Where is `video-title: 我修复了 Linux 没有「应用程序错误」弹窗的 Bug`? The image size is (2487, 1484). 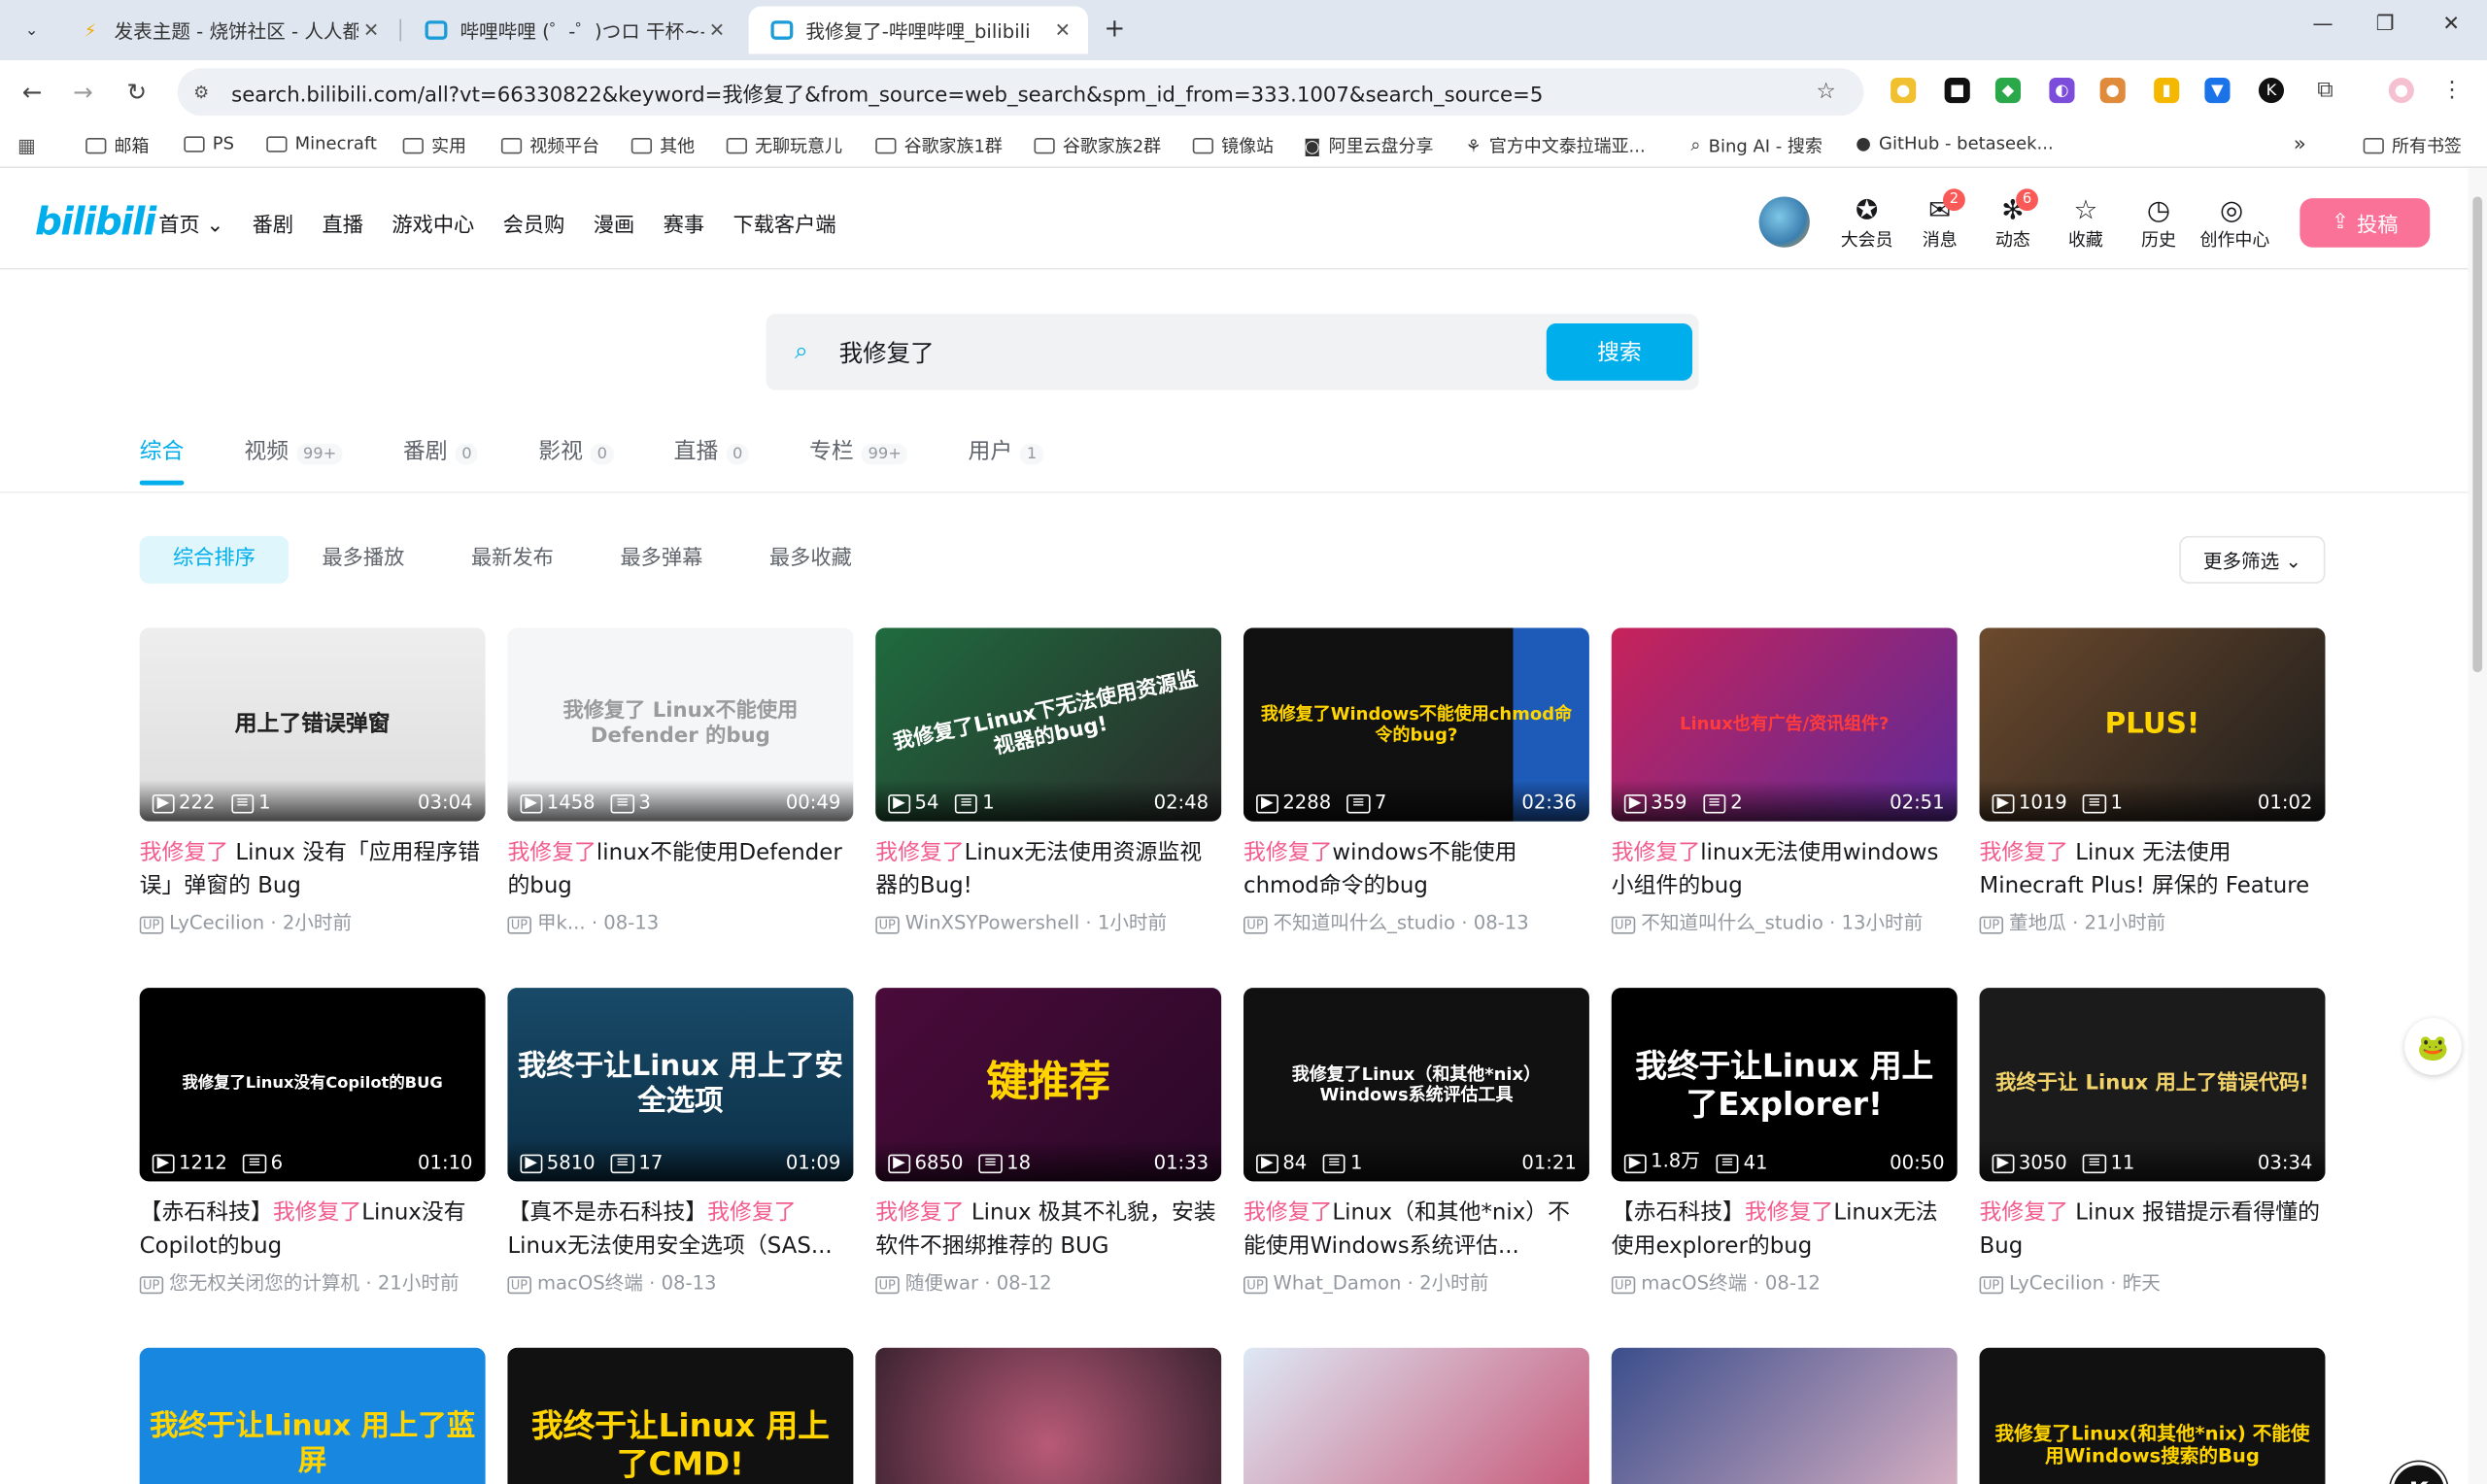 video-title: 我修复了 Linux 没有「应用程序错误」弹窗的 Bug is located at coordinates (313, 870).